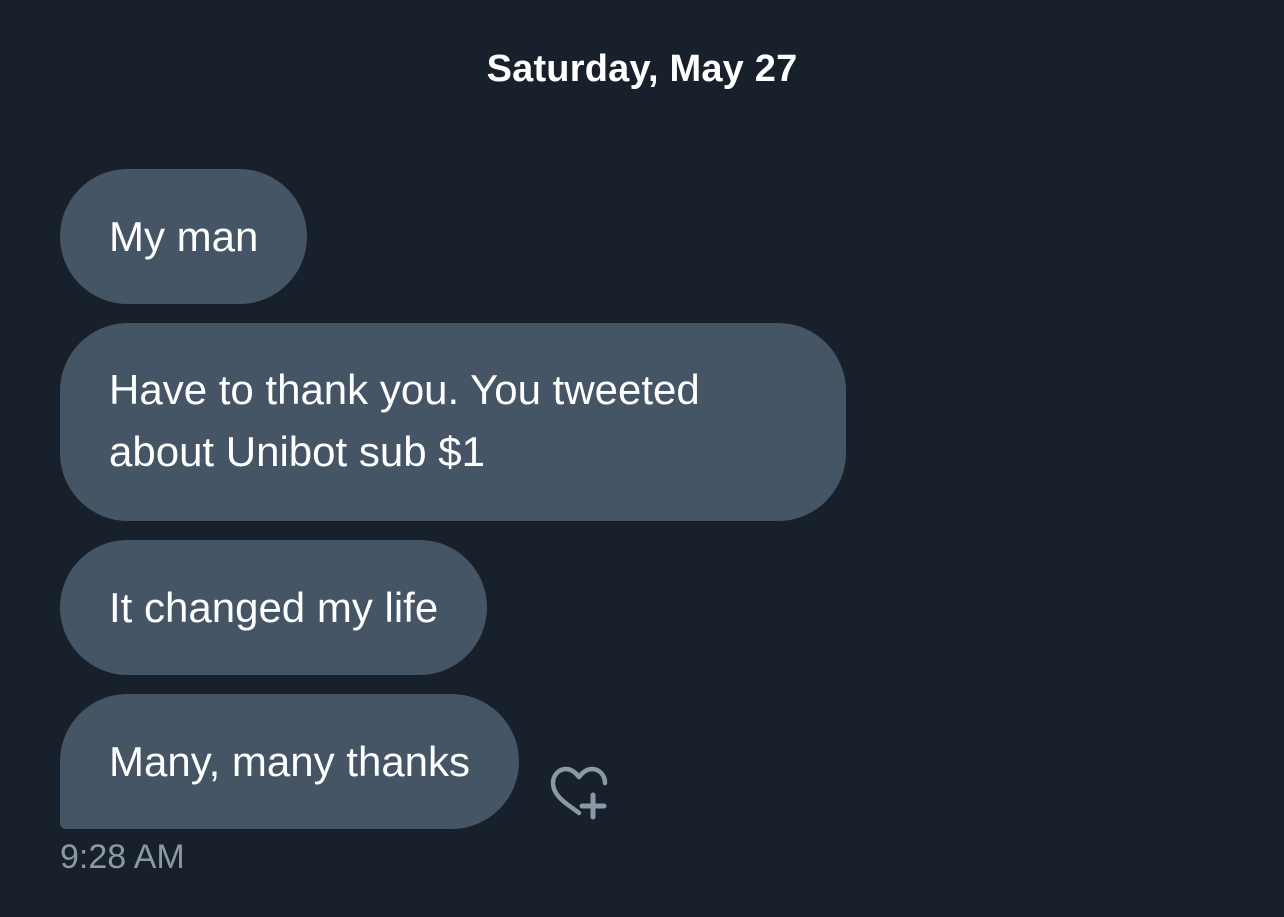  Describe the element at coordinates (290, 761) in the screenshot. I see `message-bubble: Many, many thanks` at that location.